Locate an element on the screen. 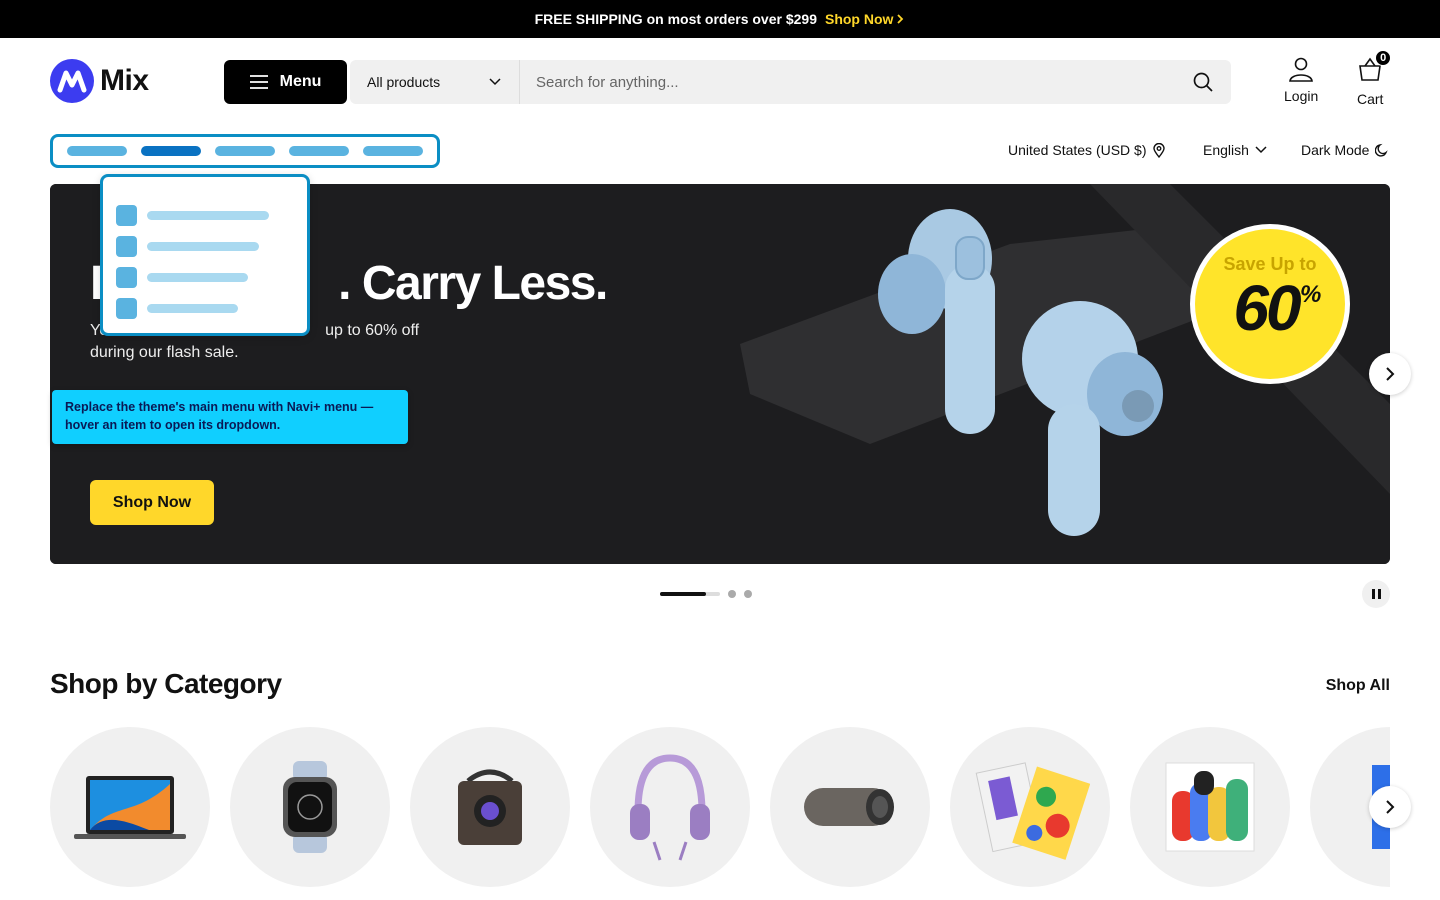 The width and height of the screenshot is (1440, 900). hero-subtitle-tail: up to 60% off is located at coordinates (372, 330).